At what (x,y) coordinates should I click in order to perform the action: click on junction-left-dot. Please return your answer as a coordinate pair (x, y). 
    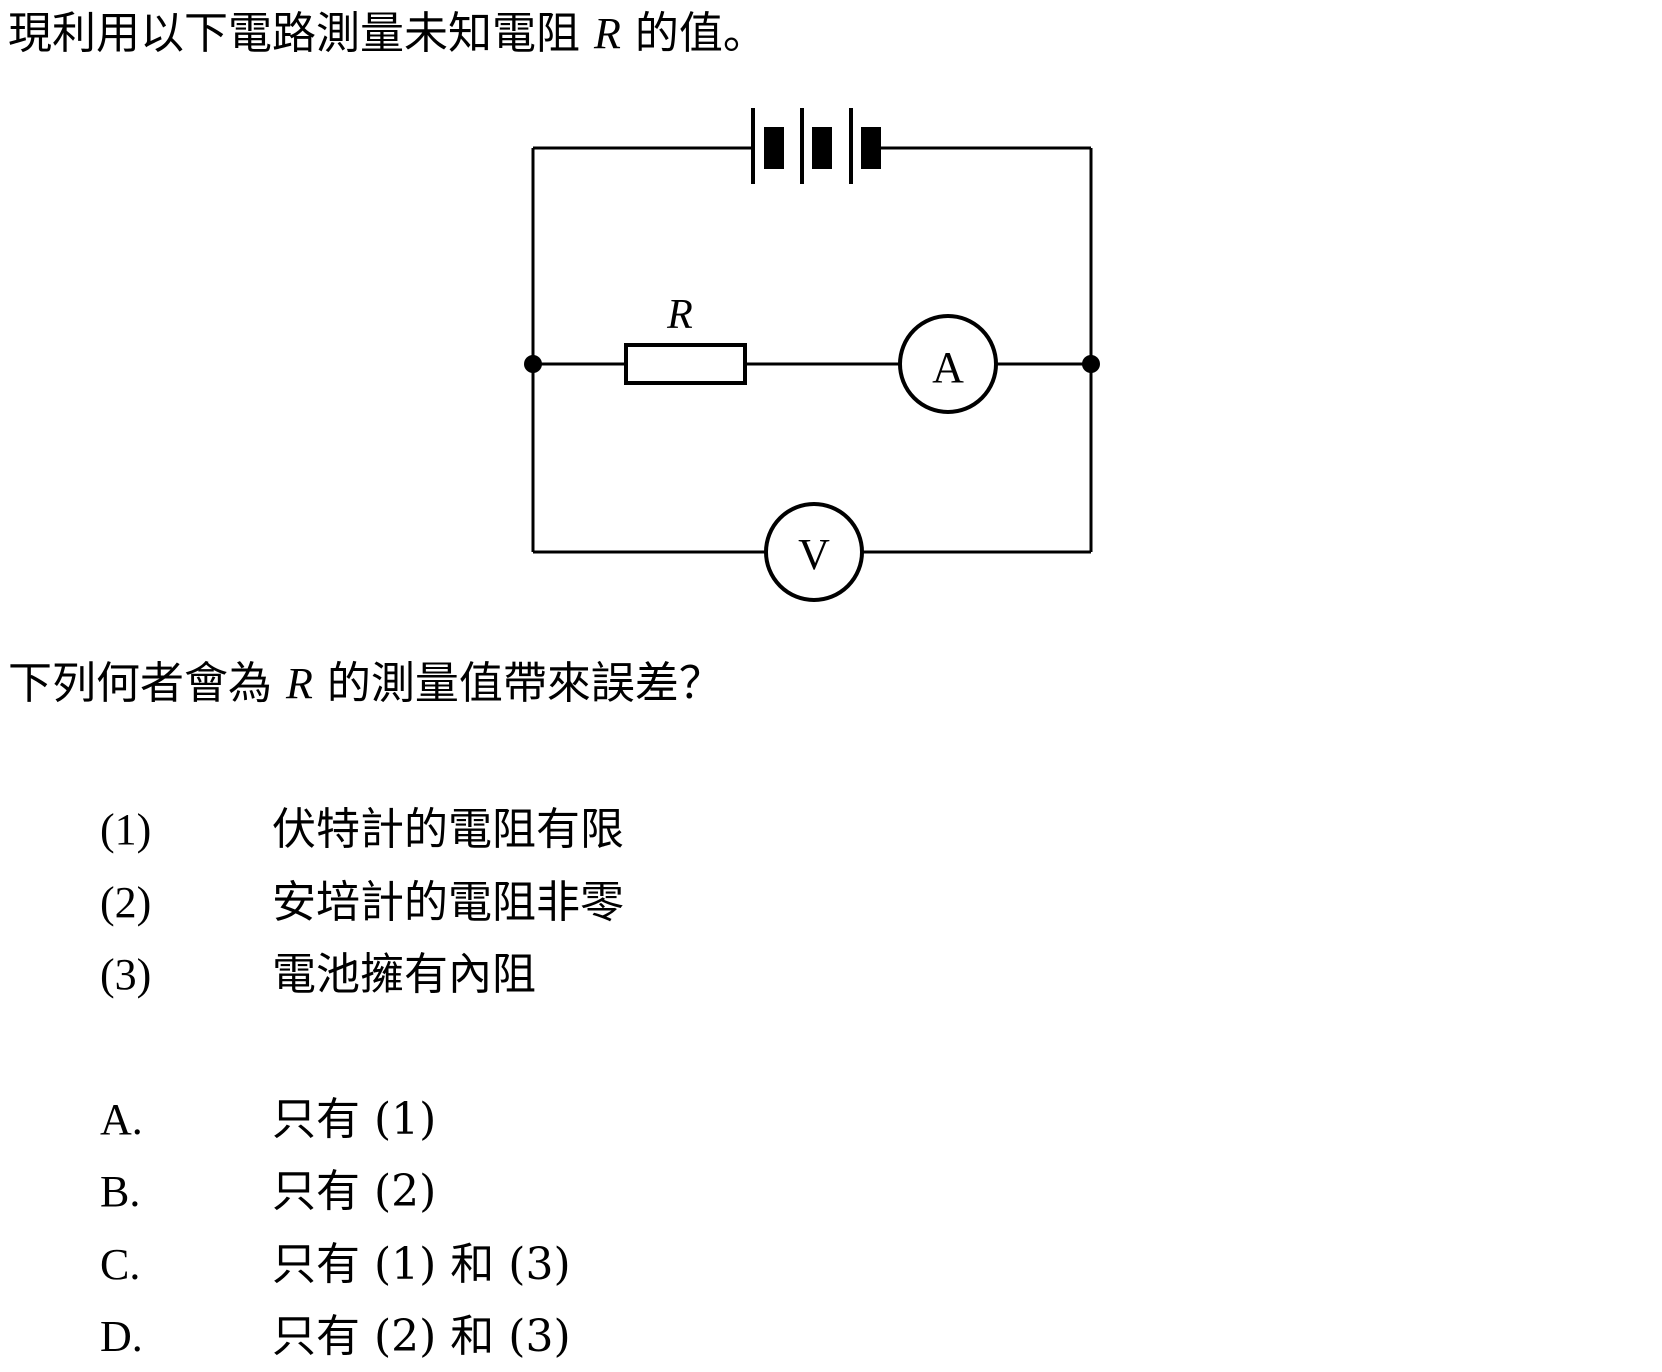
    Looking at the image, I should click on (533, 364).